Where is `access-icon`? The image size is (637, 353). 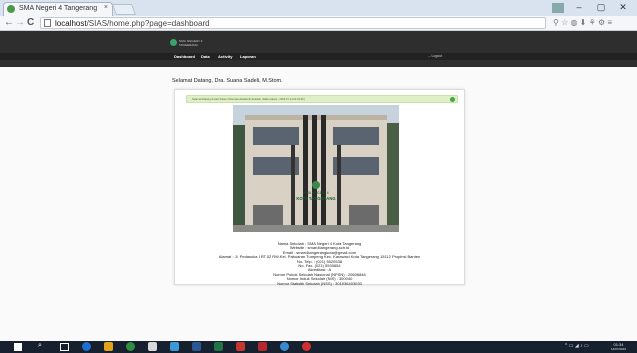 access-icon is located at coordinates (262, 346).